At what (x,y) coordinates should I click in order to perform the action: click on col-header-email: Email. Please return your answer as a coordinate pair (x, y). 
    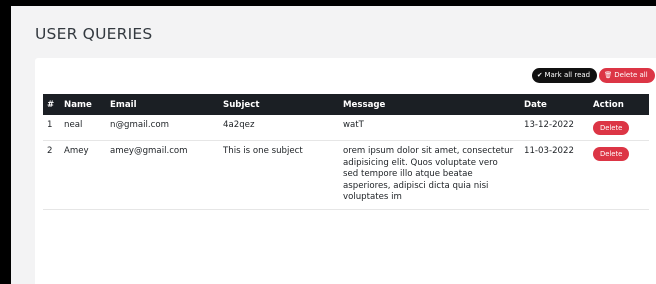
    Looking at the image, I should click on (123, 104).